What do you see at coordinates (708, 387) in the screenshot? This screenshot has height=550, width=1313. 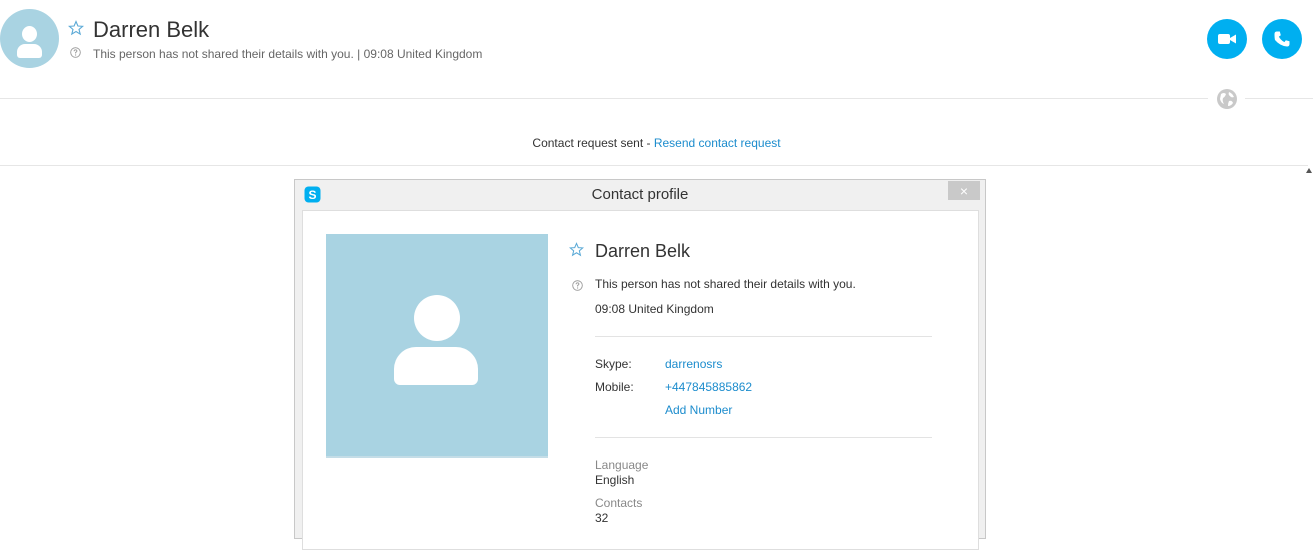 I see `mobile-number-link: +447845885862` at bounding box center [708, 387].